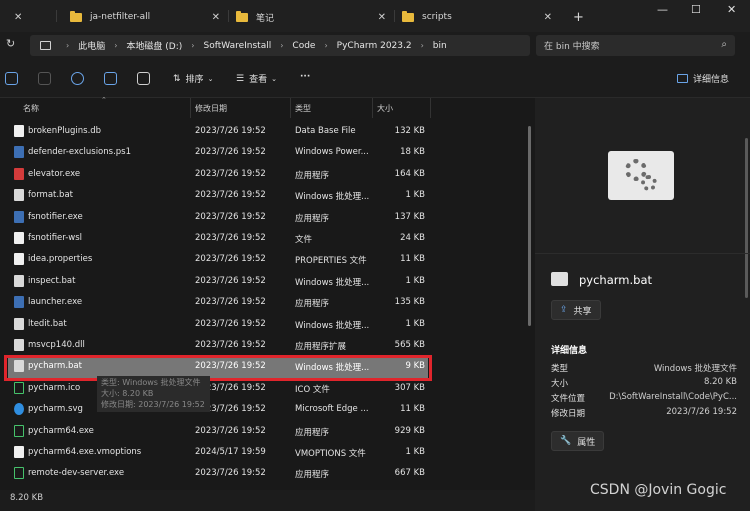  Describe the element at coordinates (696, 9) in the screenshot. I see `maximize-button: ☐` at that location.